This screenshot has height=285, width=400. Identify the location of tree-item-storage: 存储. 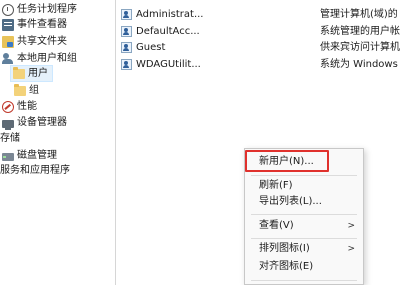
(10, 138).